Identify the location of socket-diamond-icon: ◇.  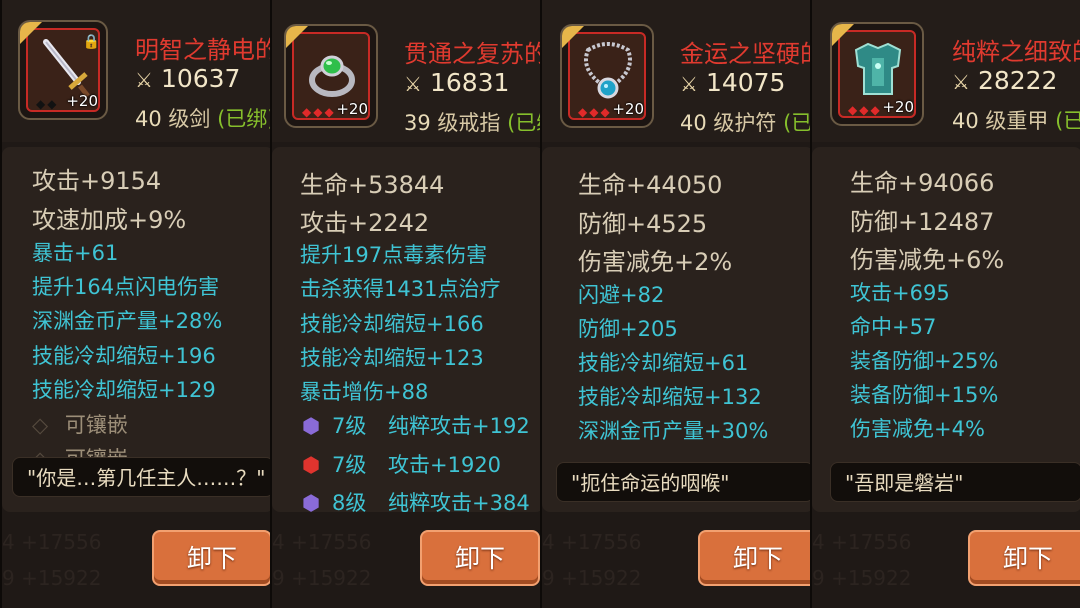
(40, 425).